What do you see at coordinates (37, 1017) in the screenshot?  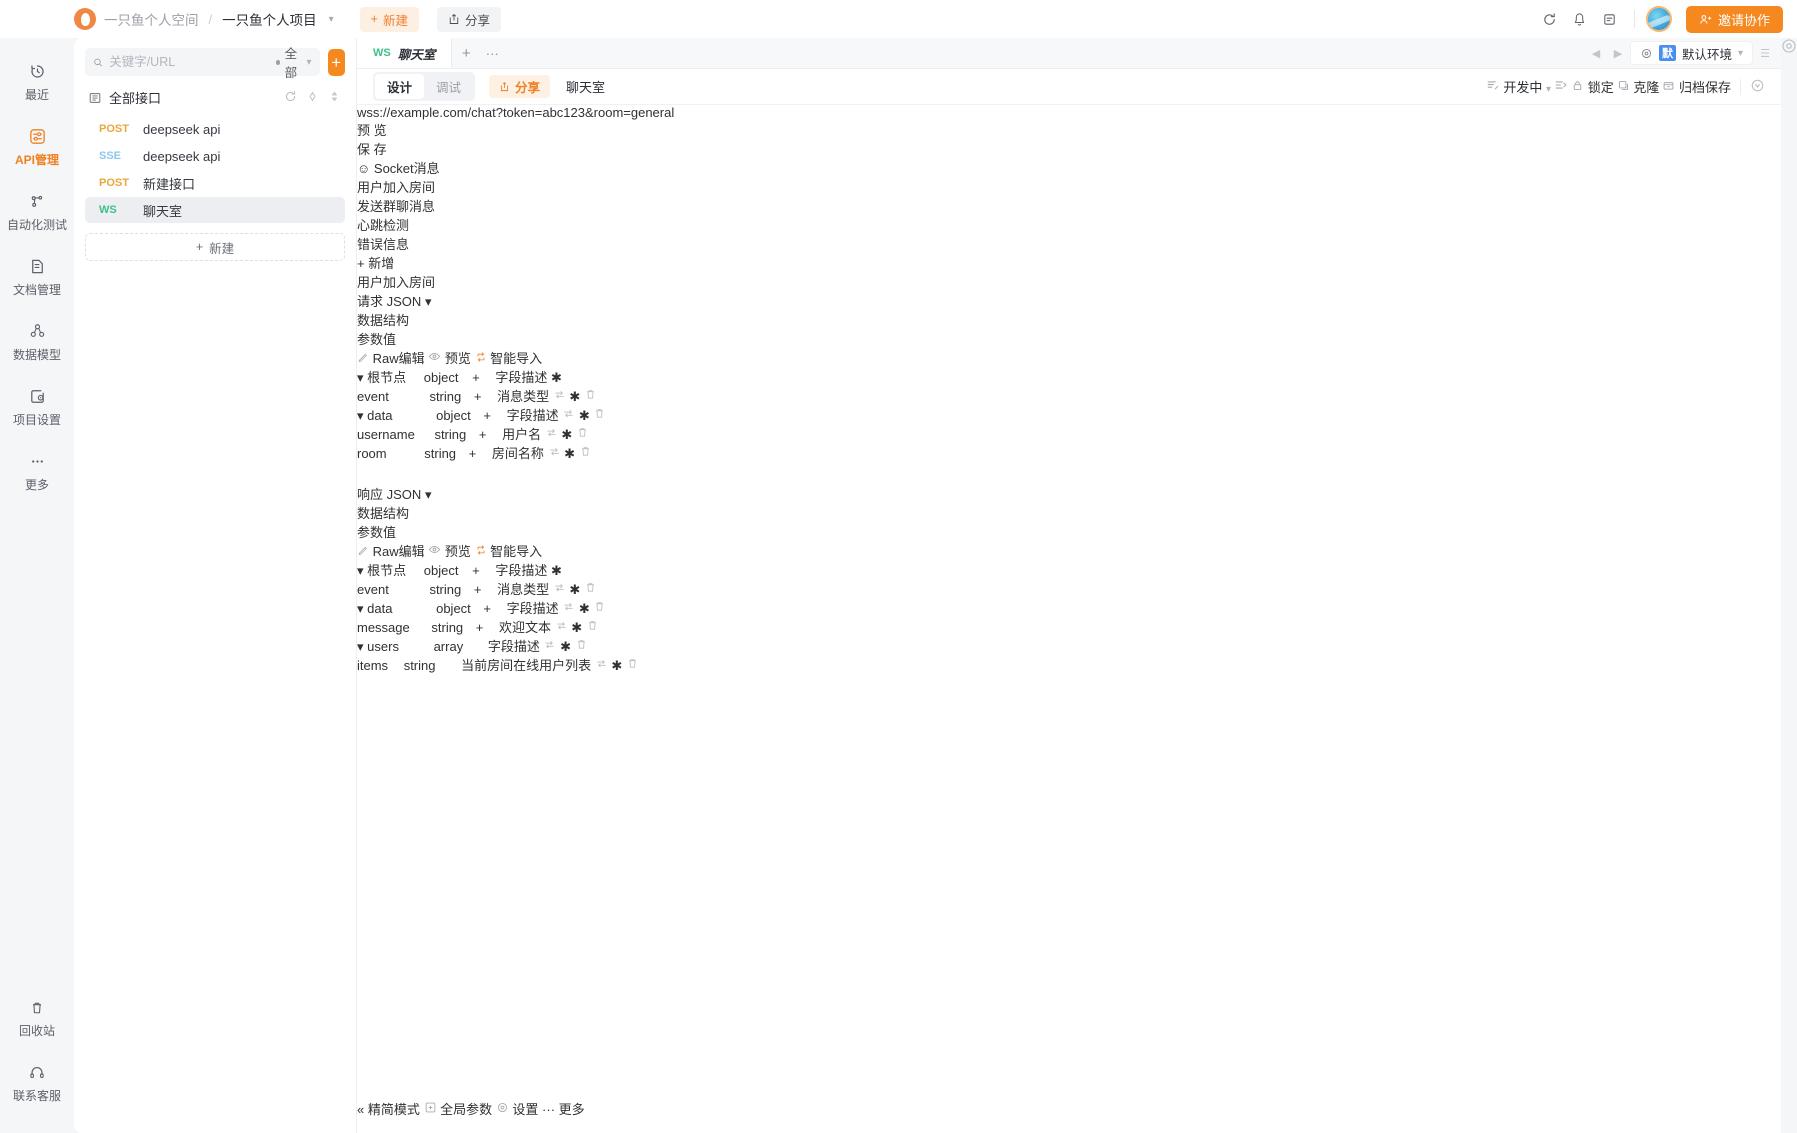 I see `sidebar-item-trash: 回收站` at bounding box center [37, 1017].